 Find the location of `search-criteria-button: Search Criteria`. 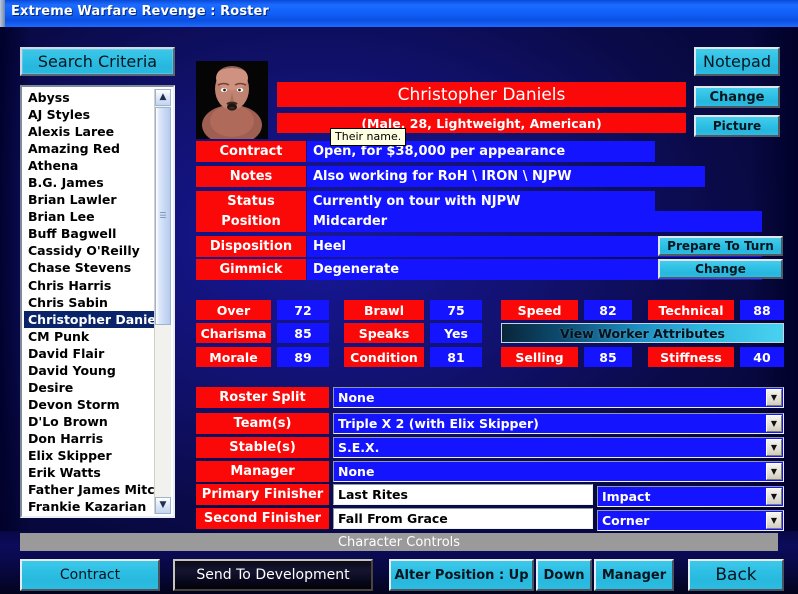

search-criteria-button: Search Criteria is located at coordinates (97, 61).